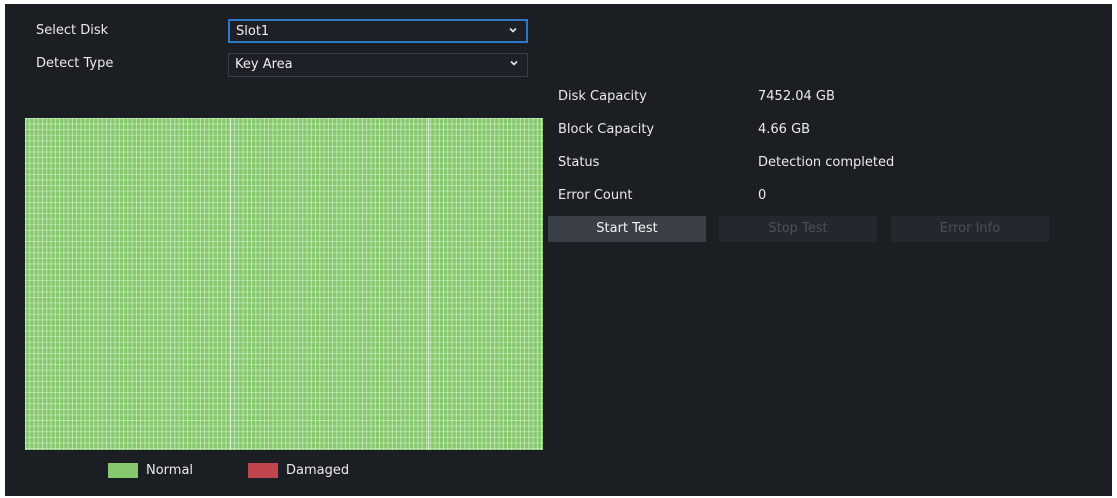 This screenshot has width=1117, height=498. What do you see at coordinates (606, 129) in the screenshot?
I see `block-capacity-label: Block Capacity` at bounding box center [606, 129].